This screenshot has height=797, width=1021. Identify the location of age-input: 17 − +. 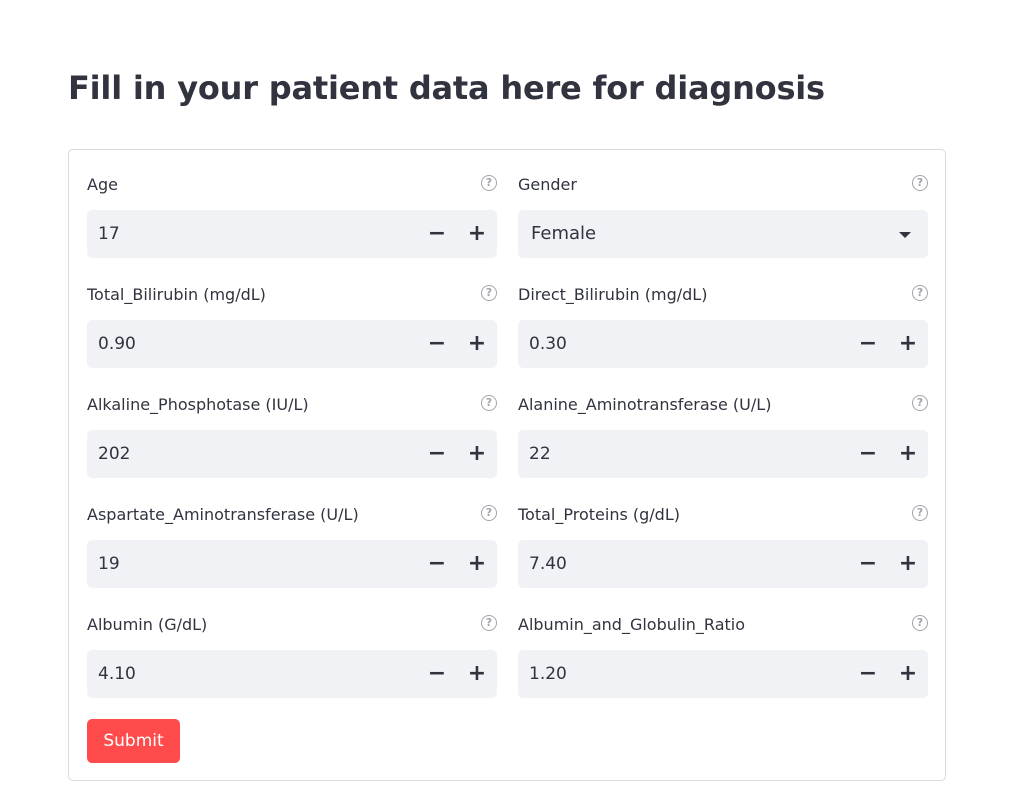
(292, 234).